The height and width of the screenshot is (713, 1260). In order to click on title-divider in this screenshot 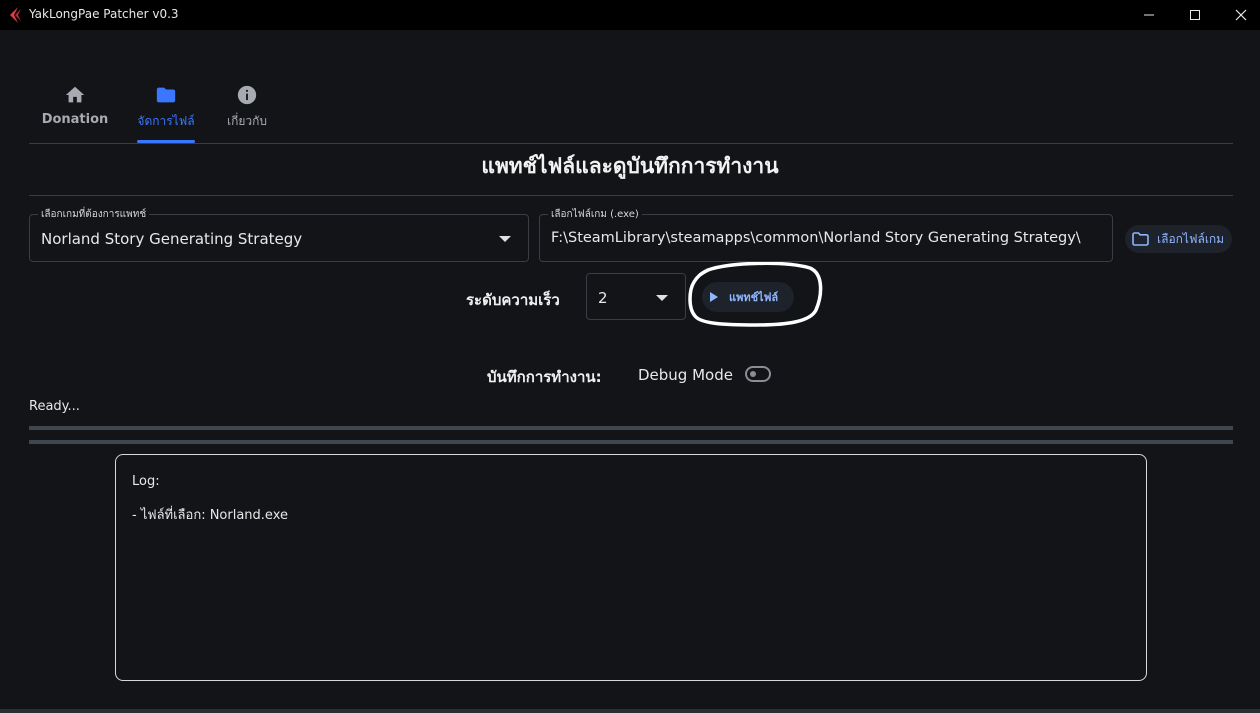, I will do `click(631, 195)`.